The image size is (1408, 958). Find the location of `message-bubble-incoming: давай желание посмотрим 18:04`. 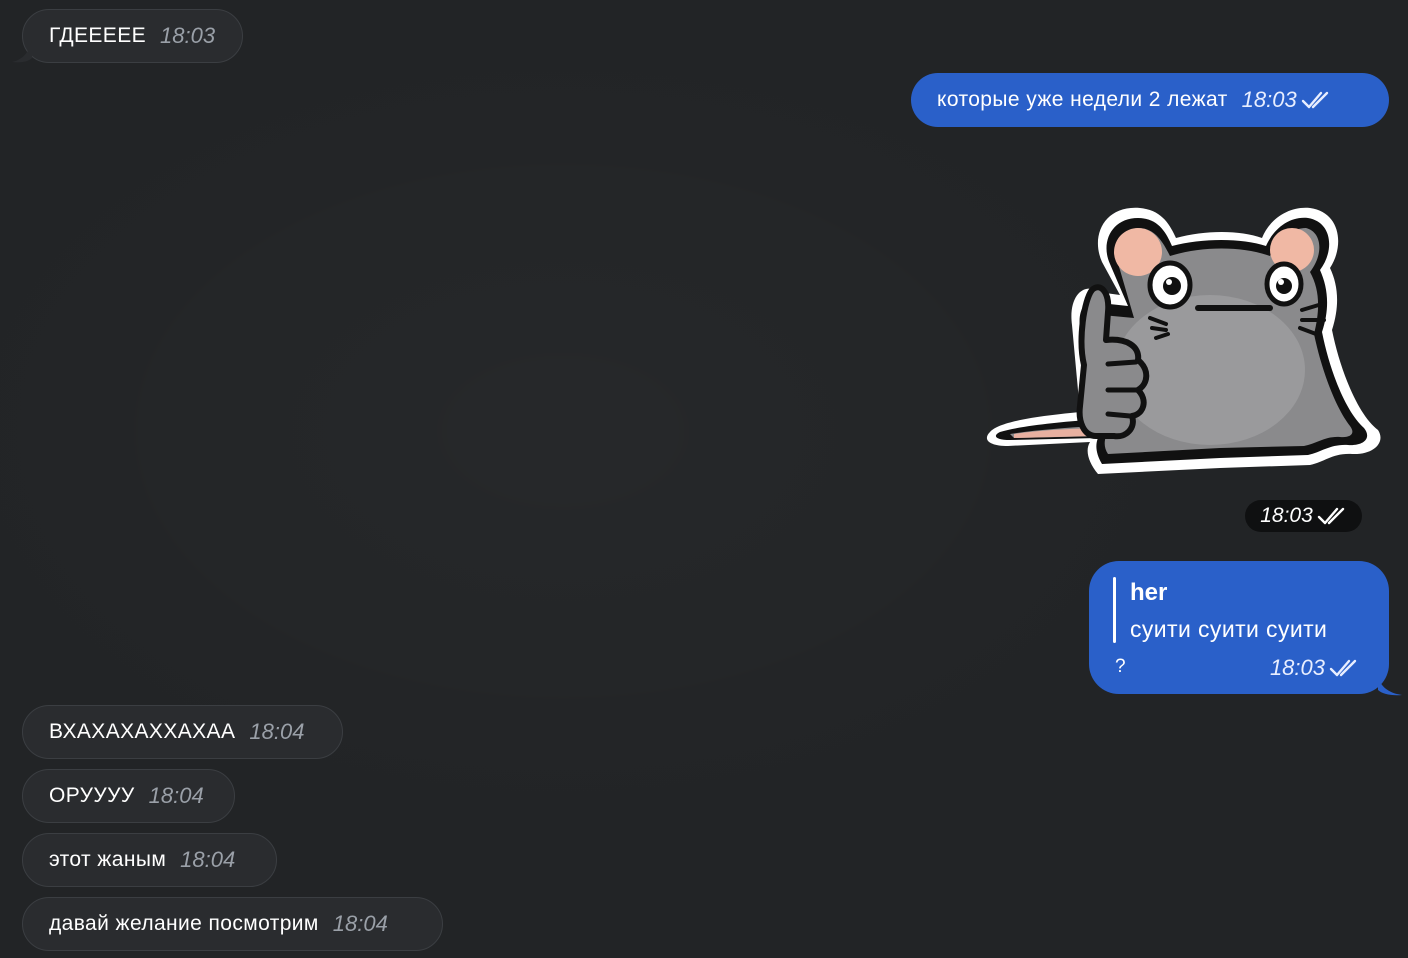

message-bubble-incoming: давай желание посмотрим 18:04 is located at coordinates (232, 924).